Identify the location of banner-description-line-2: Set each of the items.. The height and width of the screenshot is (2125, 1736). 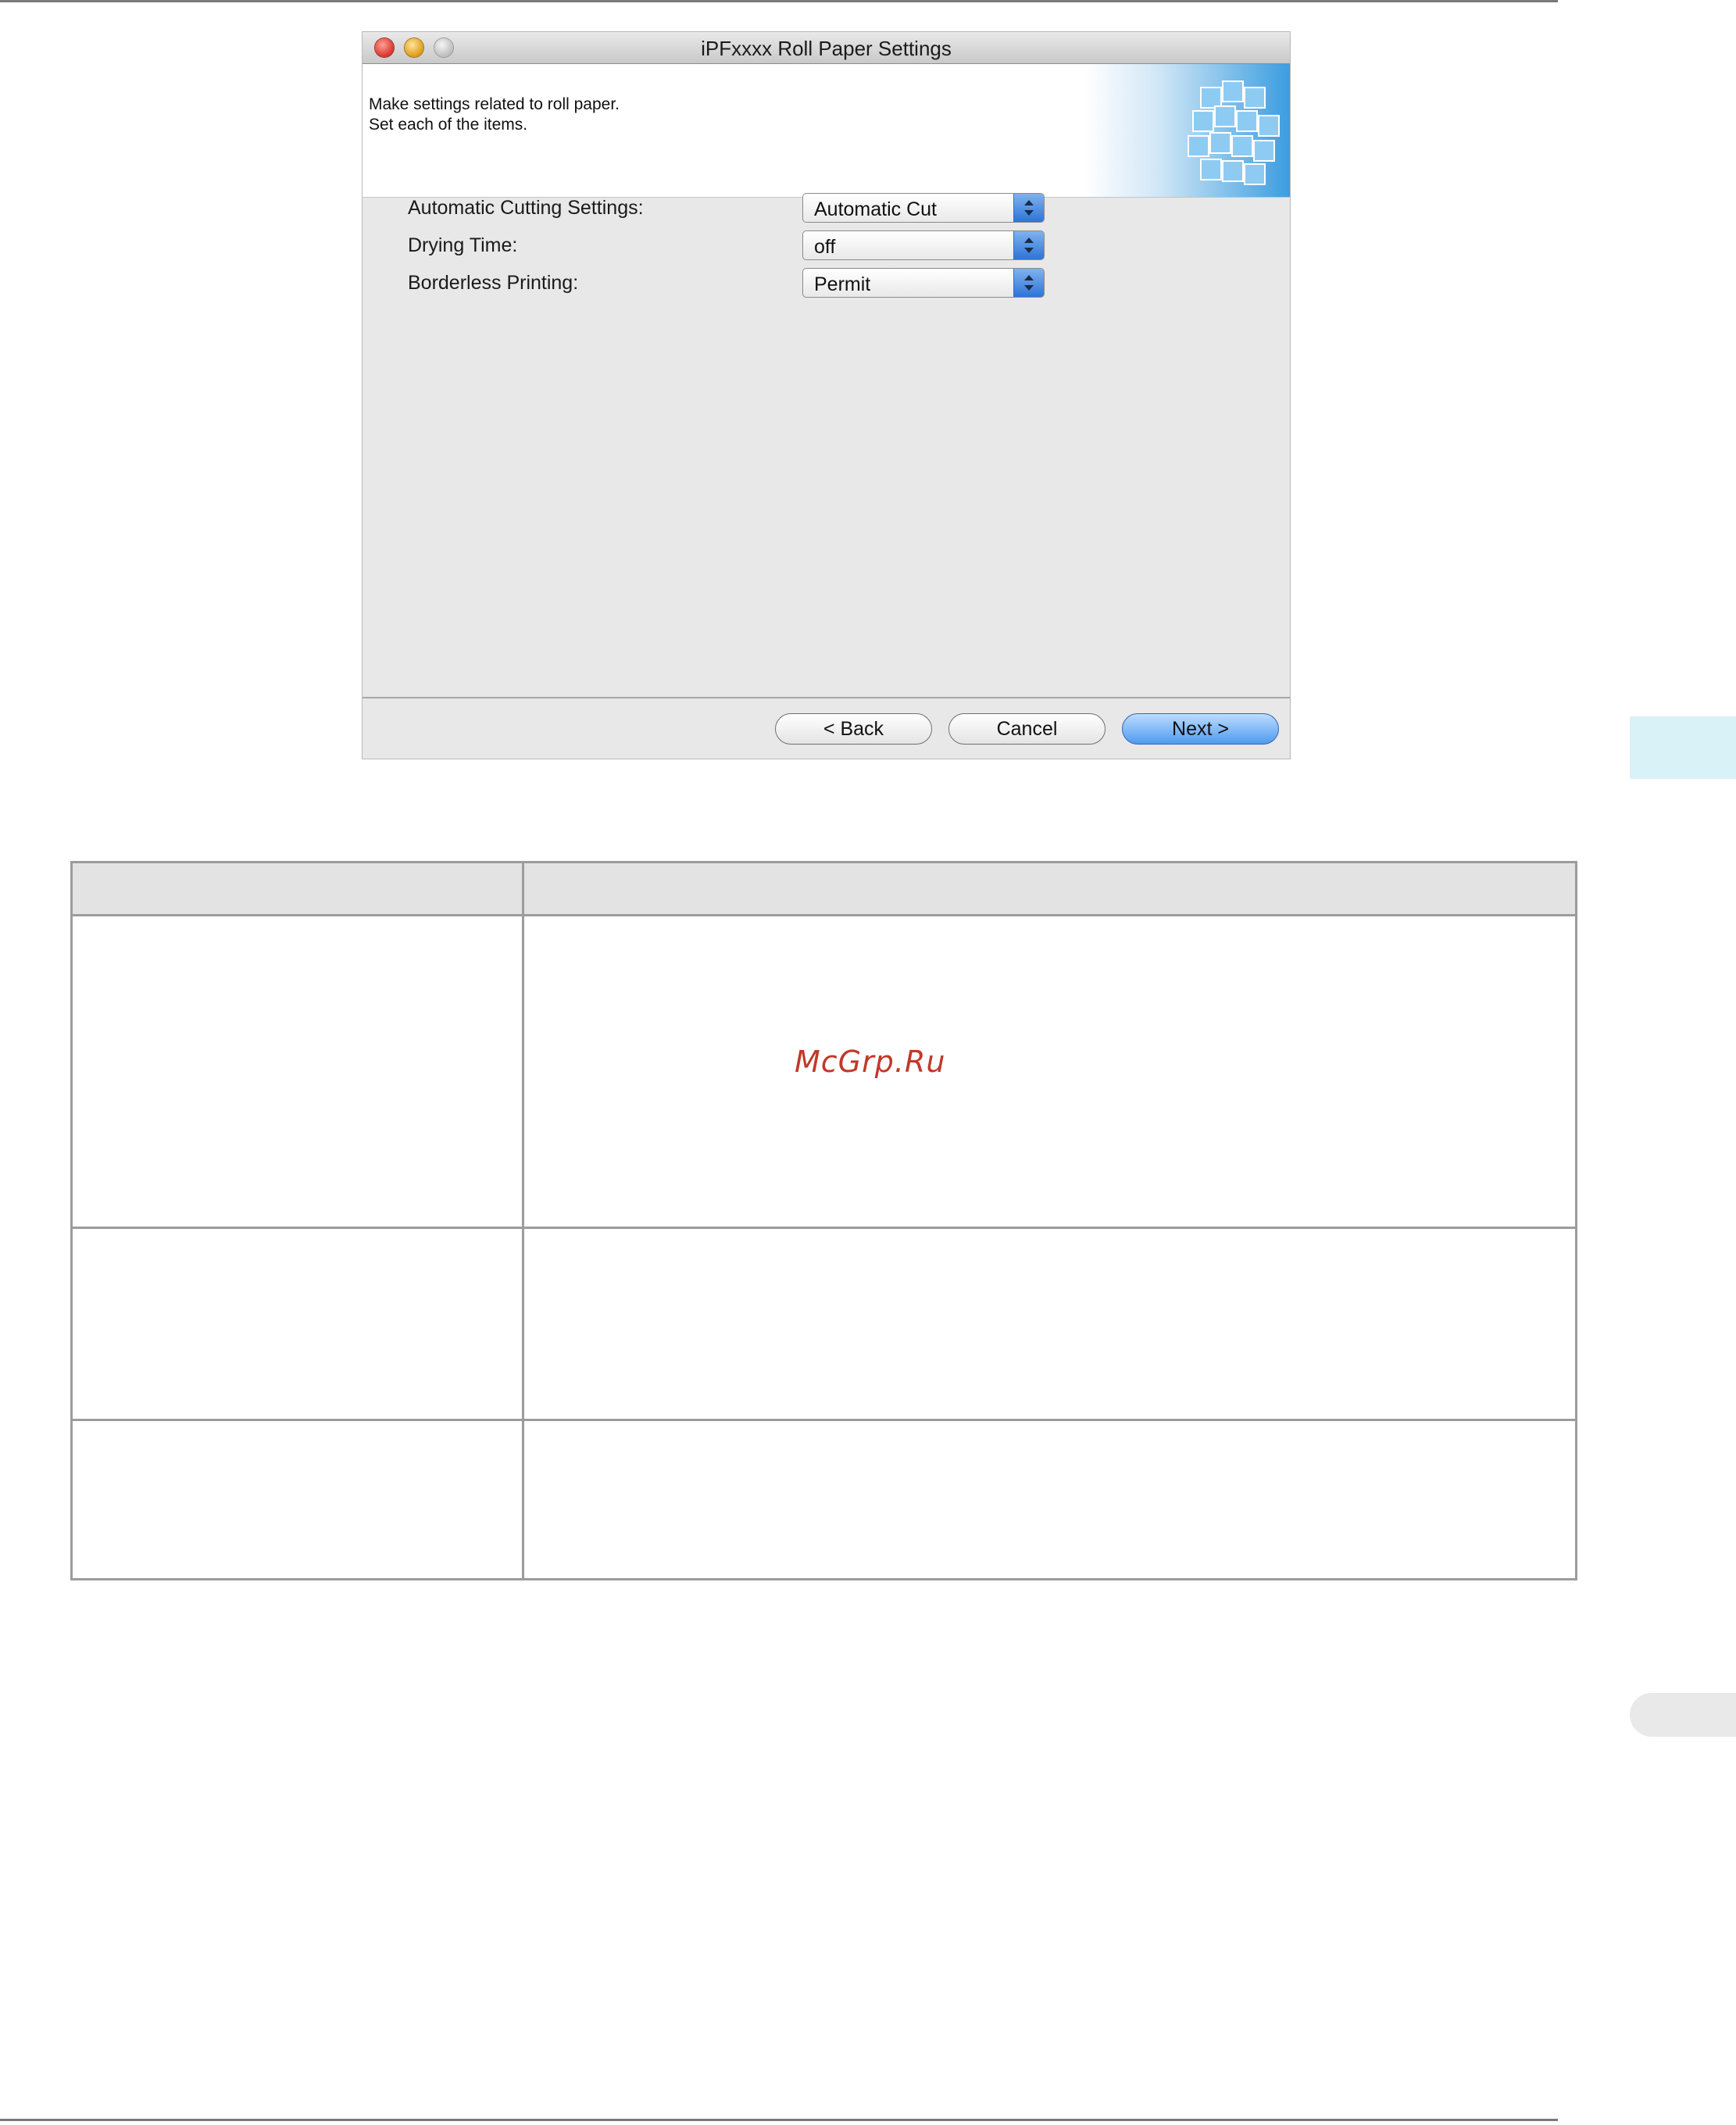
(448, 125).